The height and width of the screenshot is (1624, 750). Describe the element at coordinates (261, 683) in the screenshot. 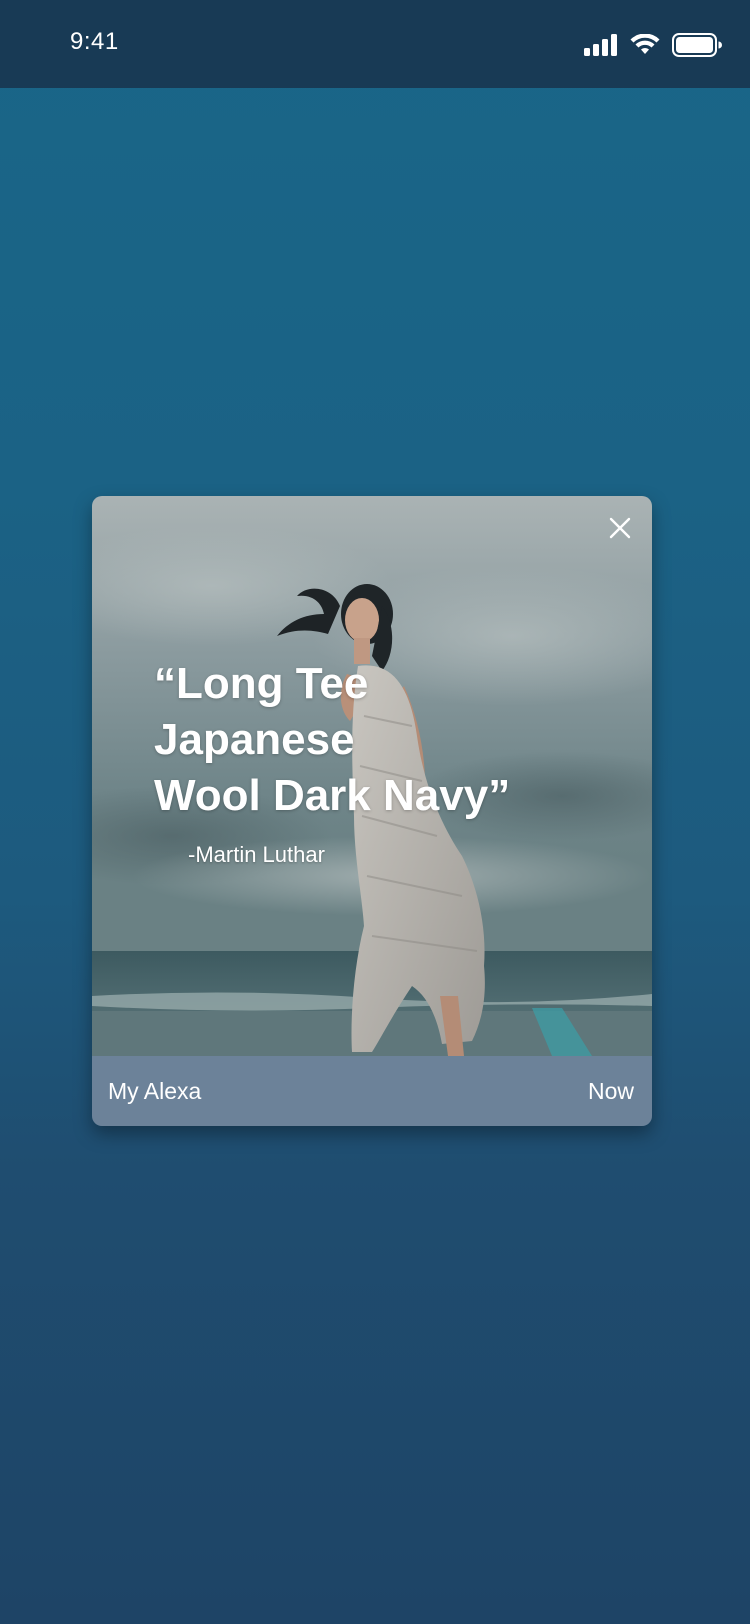

I see `quote-line: “Long Tee` at that location.